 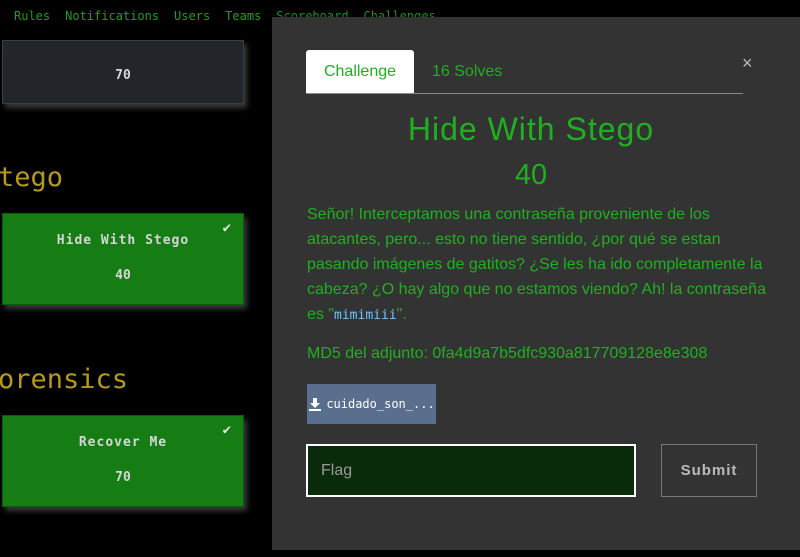 I want to click on close-icon: ×, so click(x=747, y=63).